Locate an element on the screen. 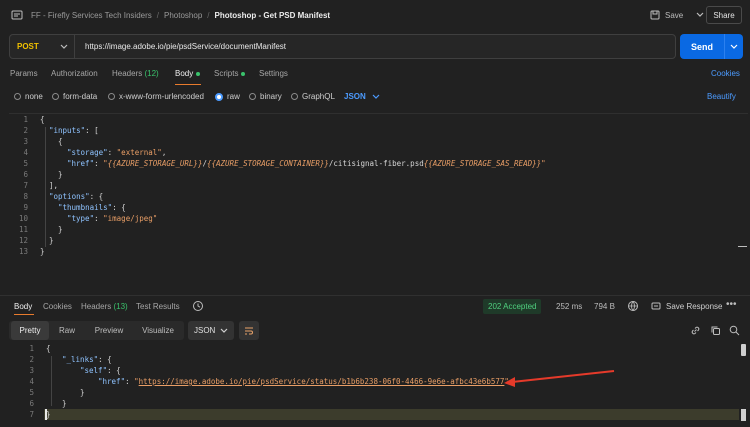 The width and height of the screenshot is (750, 427). code-token: } is located at coordinates (64, 403).